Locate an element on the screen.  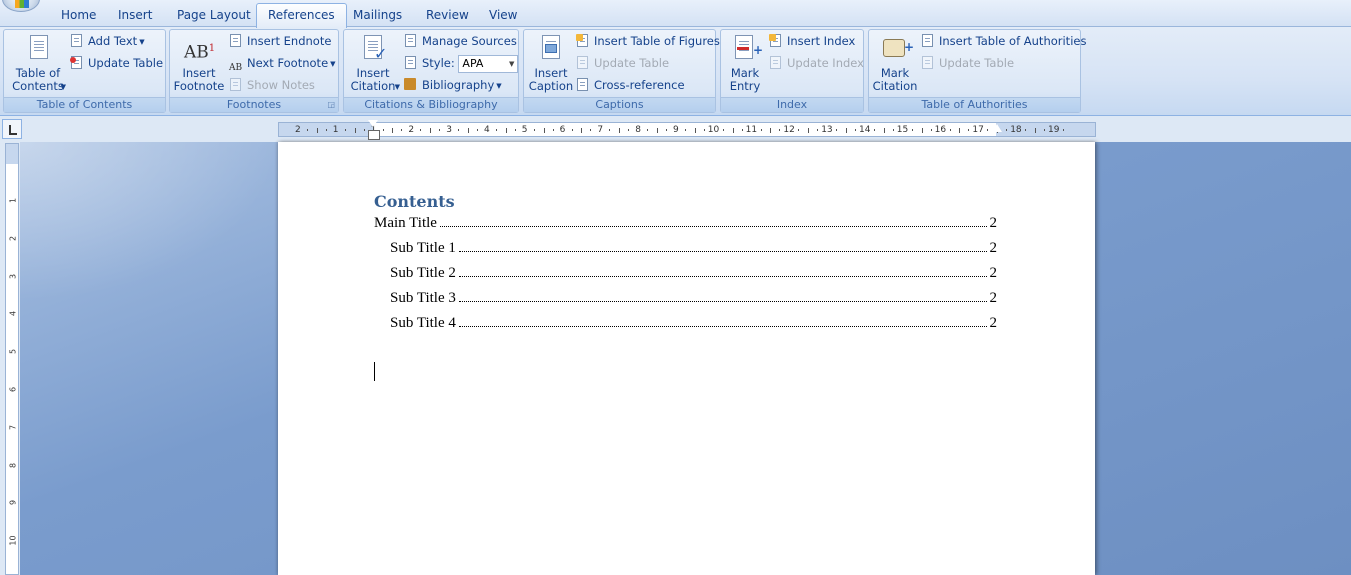
show-notes-icon is located at coordinates (236, 85).